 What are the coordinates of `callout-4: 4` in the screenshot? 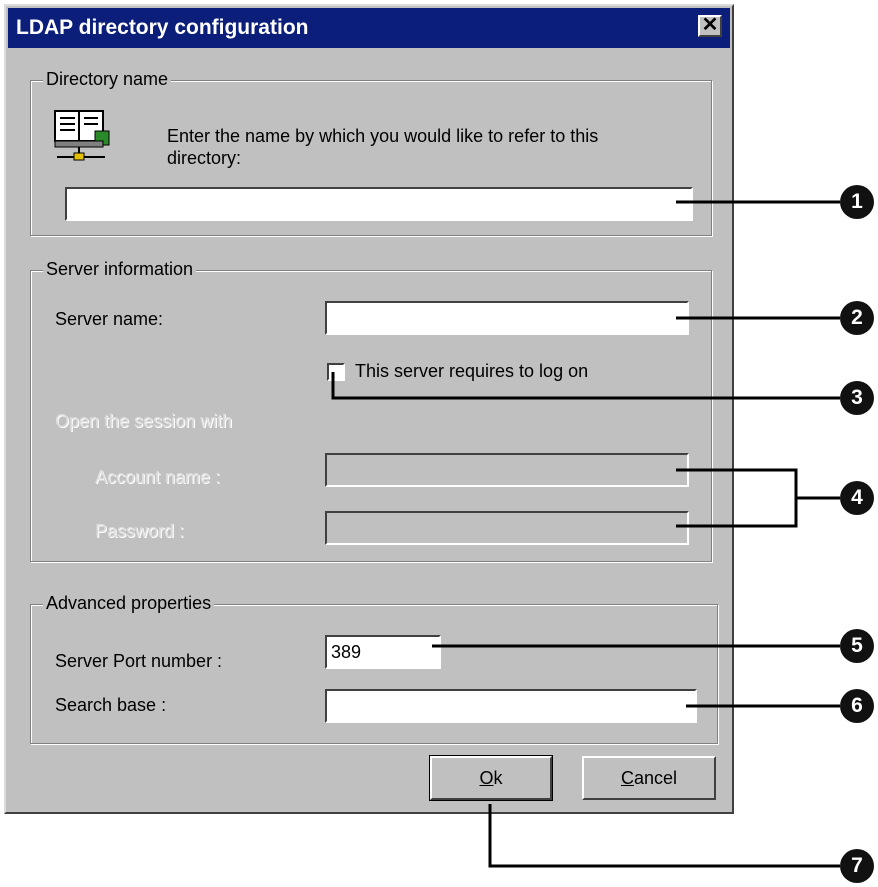 It's located at (857, 498).